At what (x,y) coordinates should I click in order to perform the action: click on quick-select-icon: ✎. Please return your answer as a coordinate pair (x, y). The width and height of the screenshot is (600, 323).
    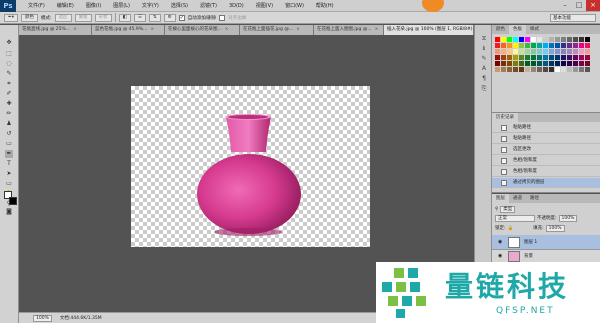
    Looking at the image, I should click on (9, 74).